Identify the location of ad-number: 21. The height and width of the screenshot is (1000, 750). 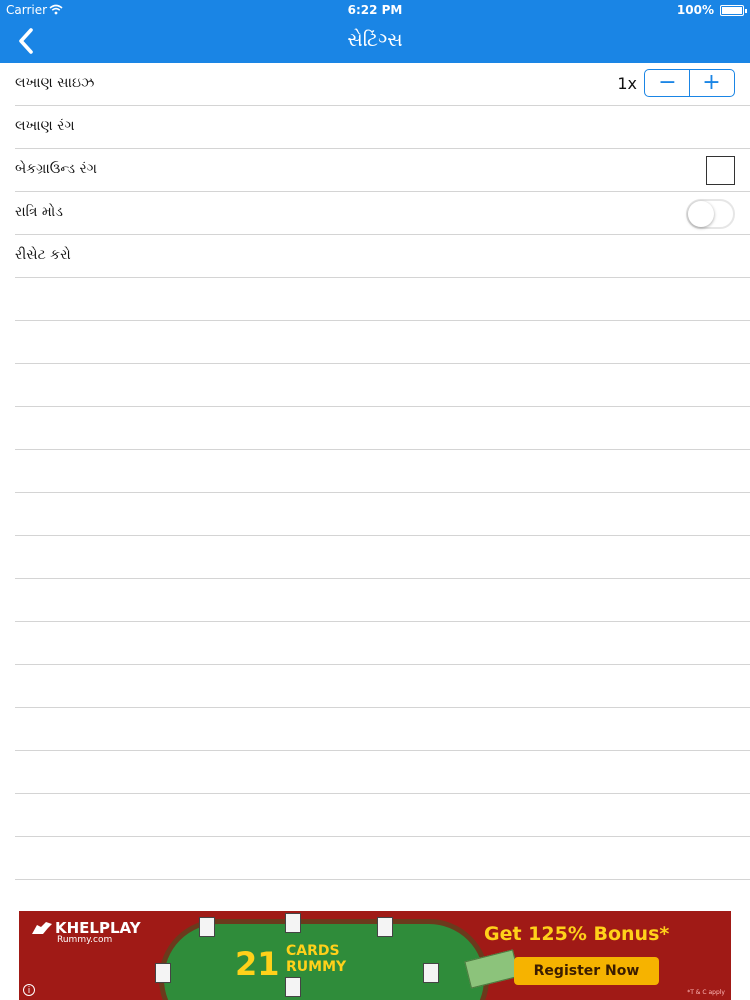
(257, 964).